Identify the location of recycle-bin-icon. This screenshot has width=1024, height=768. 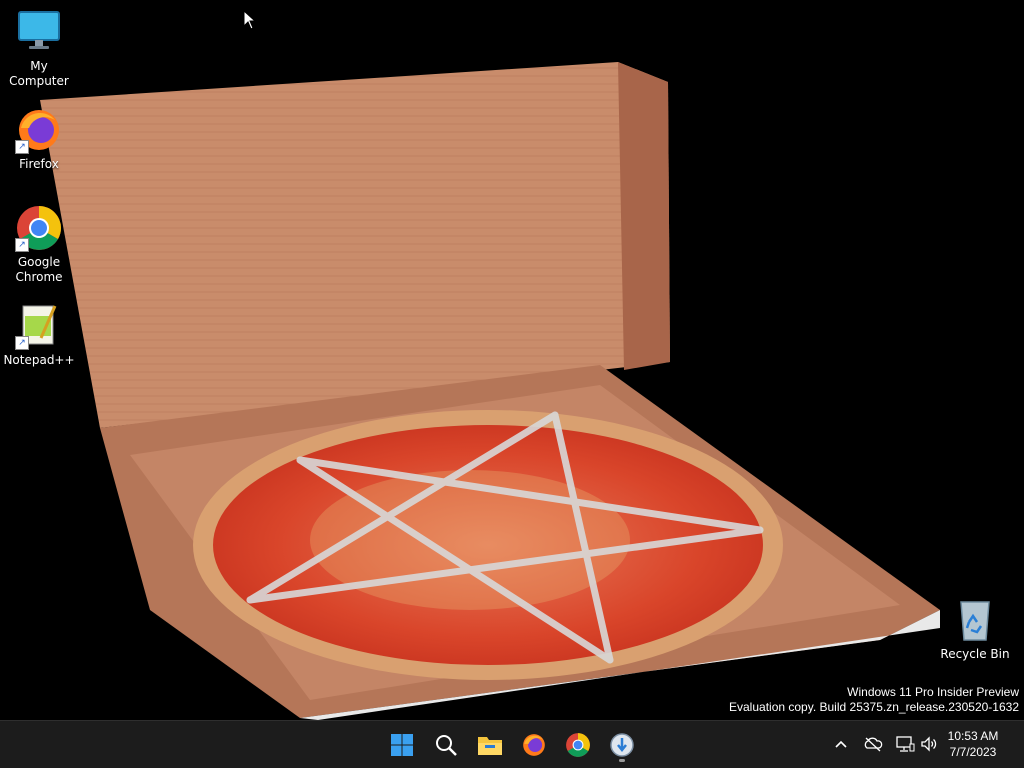
(975, 620).